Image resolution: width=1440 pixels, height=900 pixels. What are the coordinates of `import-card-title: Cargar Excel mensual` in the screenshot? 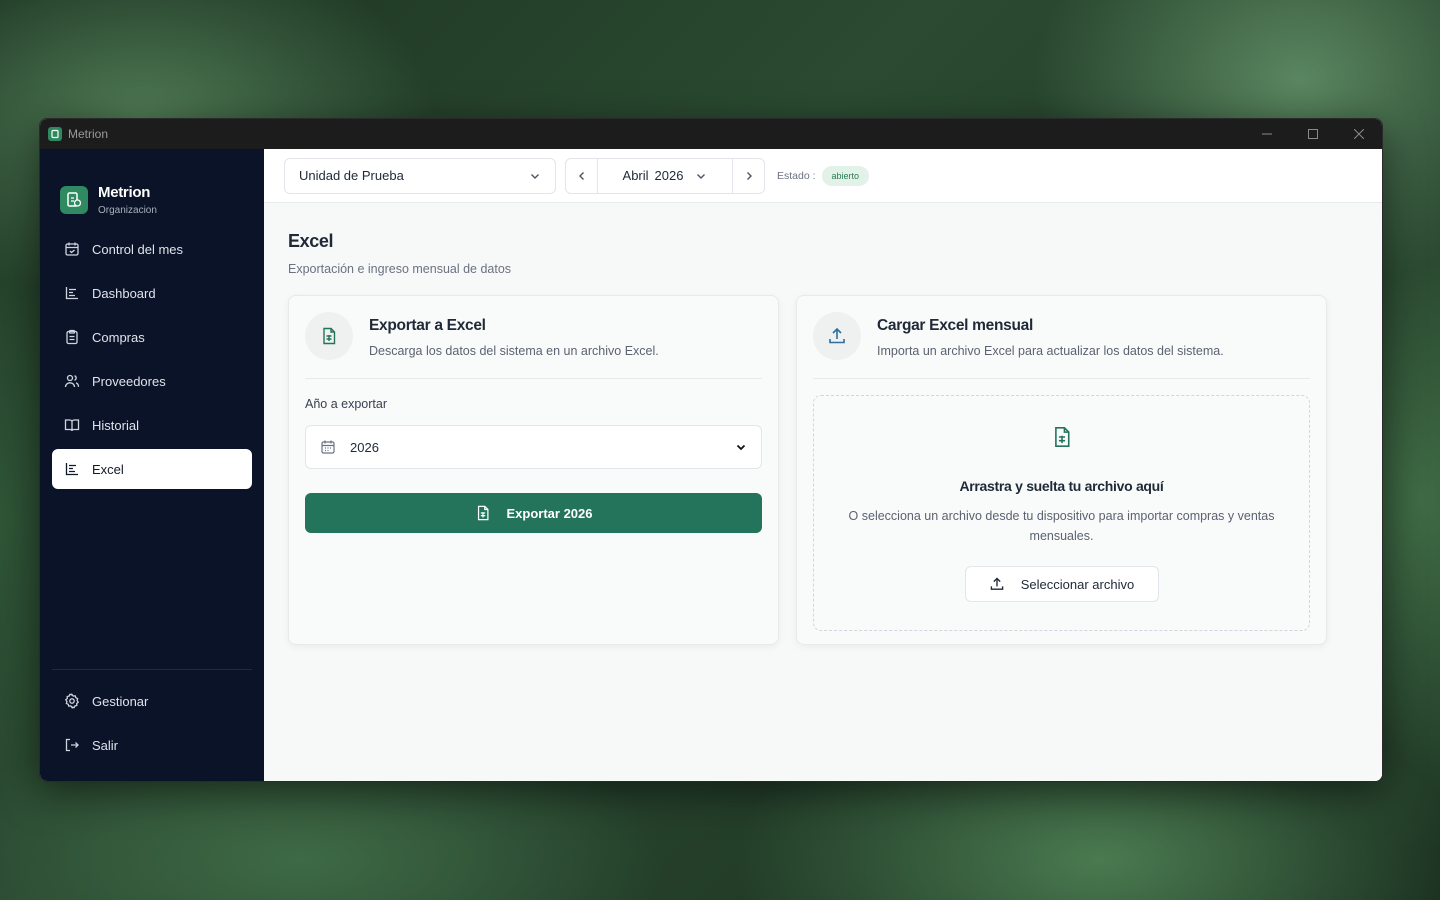 It's located at (955, 325).